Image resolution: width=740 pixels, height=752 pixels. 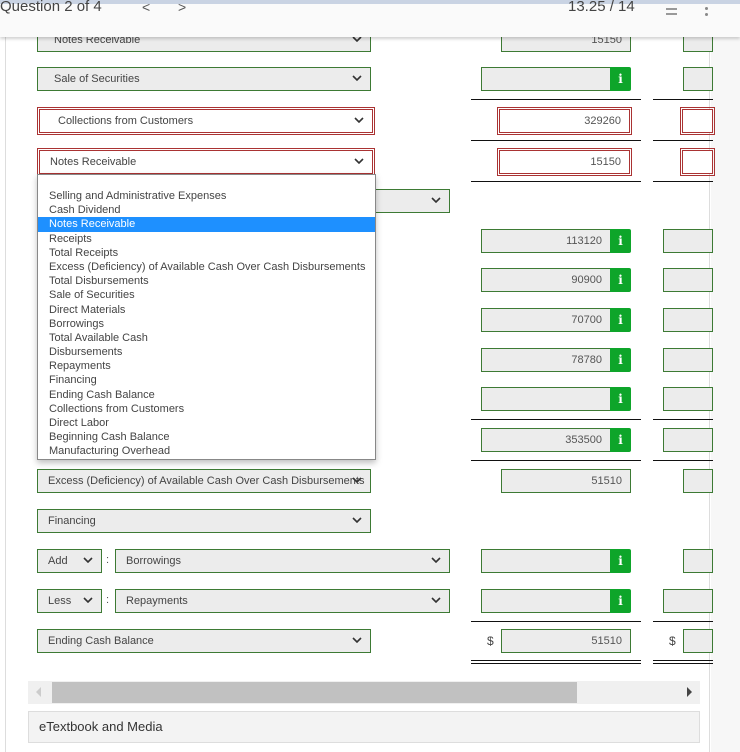 I want to click on dropdown-option: Sale of Securities, so click(x=206, y=295).